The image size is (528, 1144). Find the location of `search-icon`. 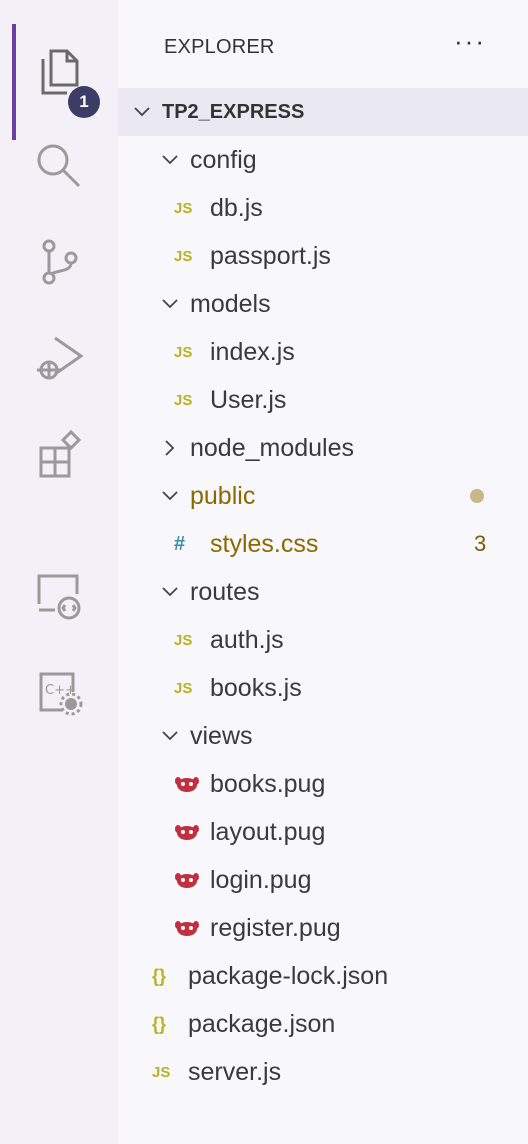

search-icon is located at coordinates (59, 166).